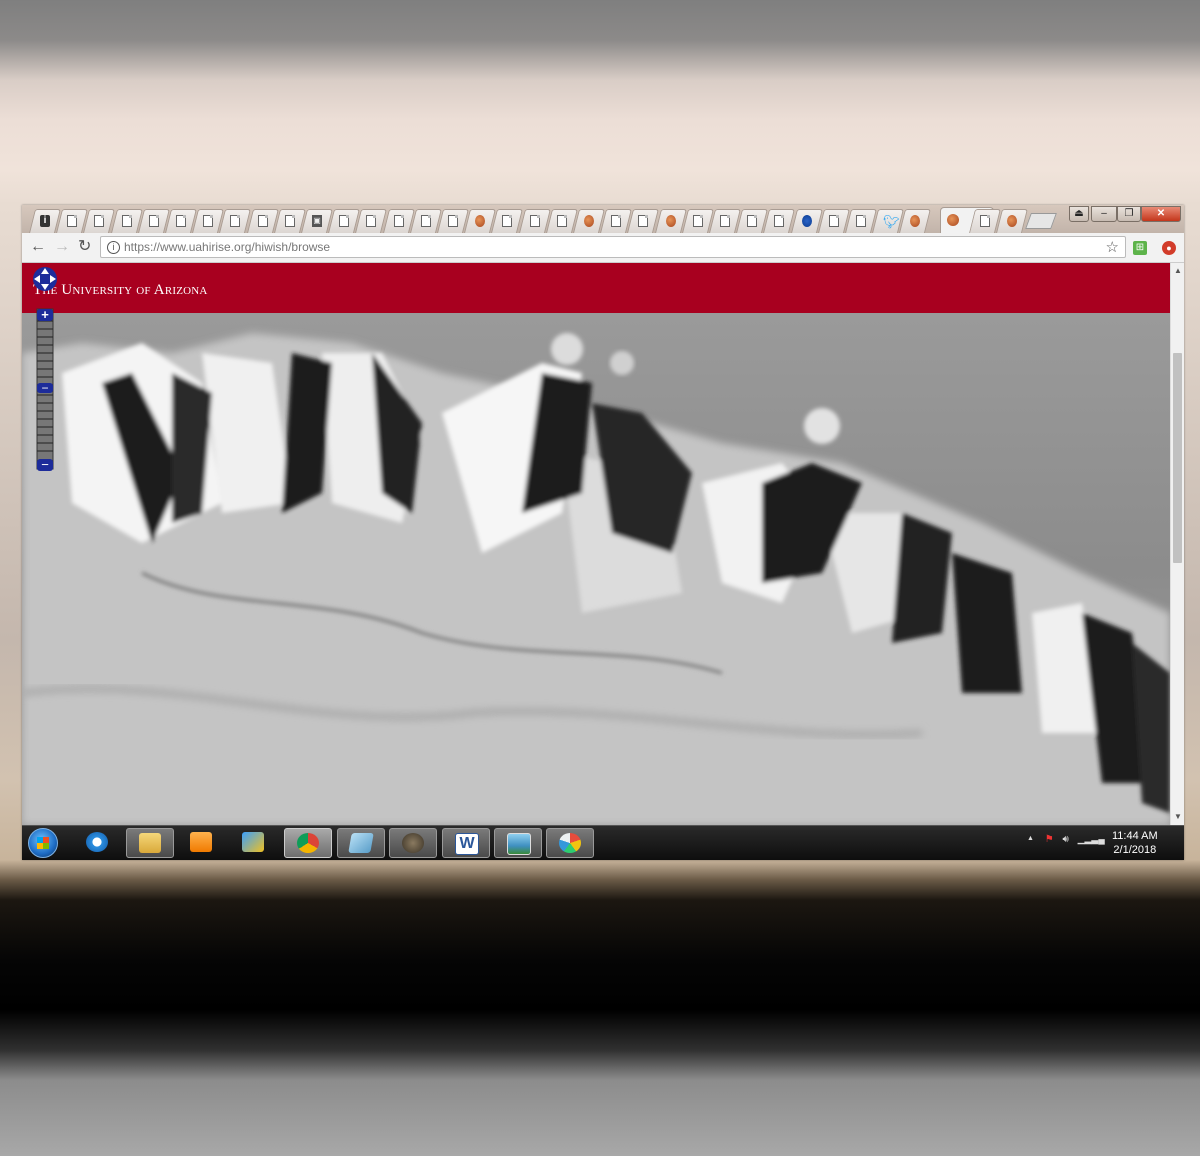 Image resolution: width=1200 pixels, height=1156 pixels. What do you see at coordinates (45, 279) in the screenshot?
I see `pan-control` at bounding box center [45, 279].